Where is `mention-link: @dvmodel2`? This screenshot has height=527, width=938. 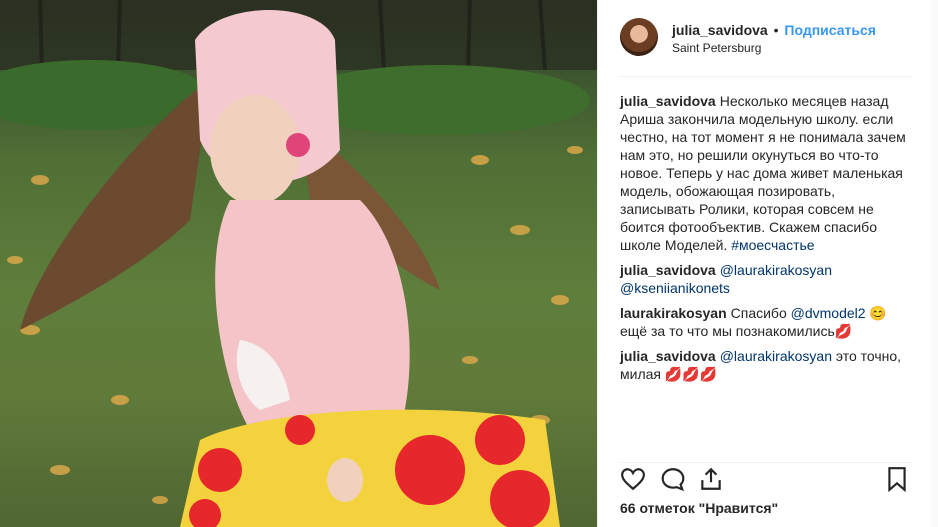 mention-link: @dvmodel2 is located at coordinates (828, 313).